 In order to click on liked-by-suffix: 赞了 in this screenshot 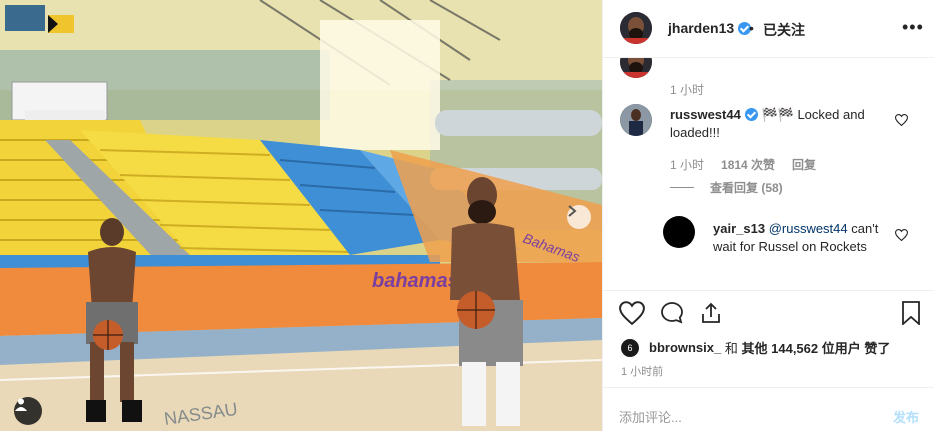, I will do `click(877, 348)`.